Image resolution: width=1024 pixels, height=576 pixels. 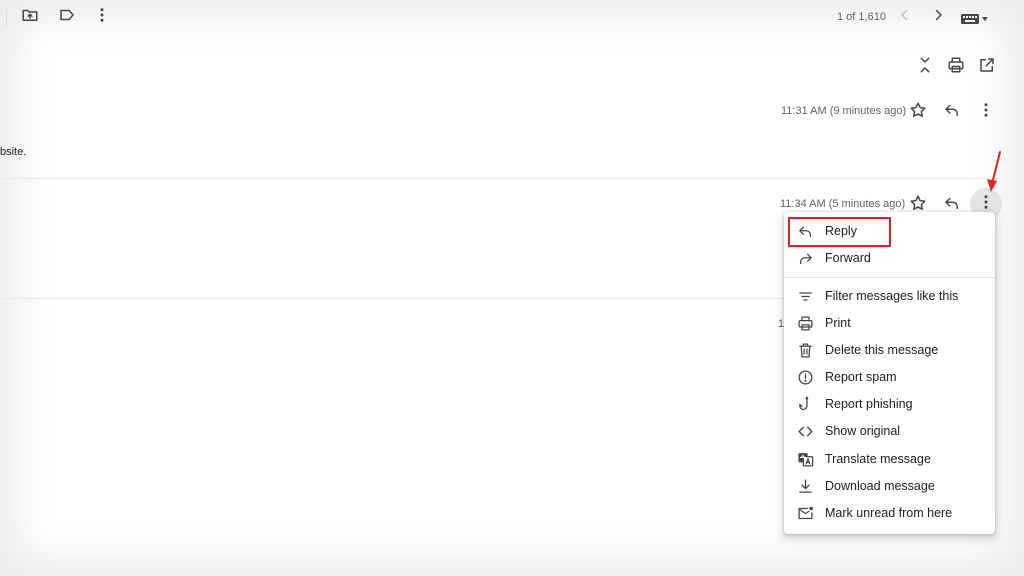 What do you see at coordinates (880, 486) in the screenshot?
I see `menu-item-label: Download message` at bounding box center [880, 486].